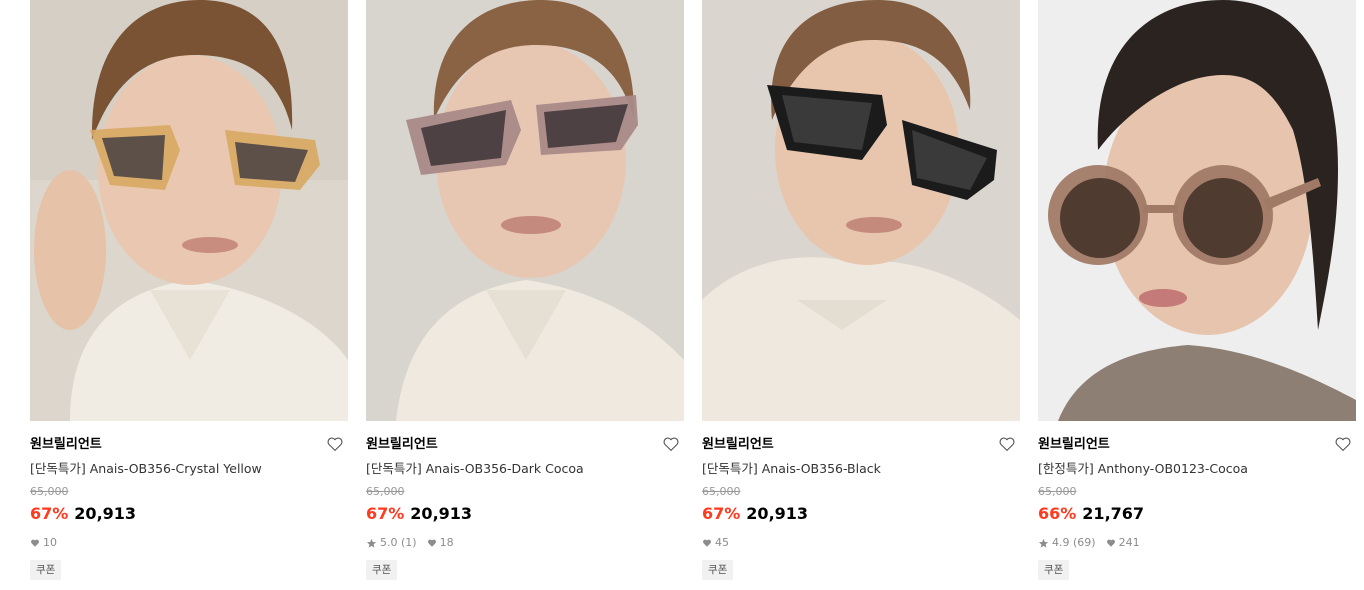 The height and width of the screenshot is (590, 1364). Describe the element at coordinates (189, 469) in the screenshot. I see `product-title: [단독특가] Anais-OB356-Crystal Yellow` at that location.